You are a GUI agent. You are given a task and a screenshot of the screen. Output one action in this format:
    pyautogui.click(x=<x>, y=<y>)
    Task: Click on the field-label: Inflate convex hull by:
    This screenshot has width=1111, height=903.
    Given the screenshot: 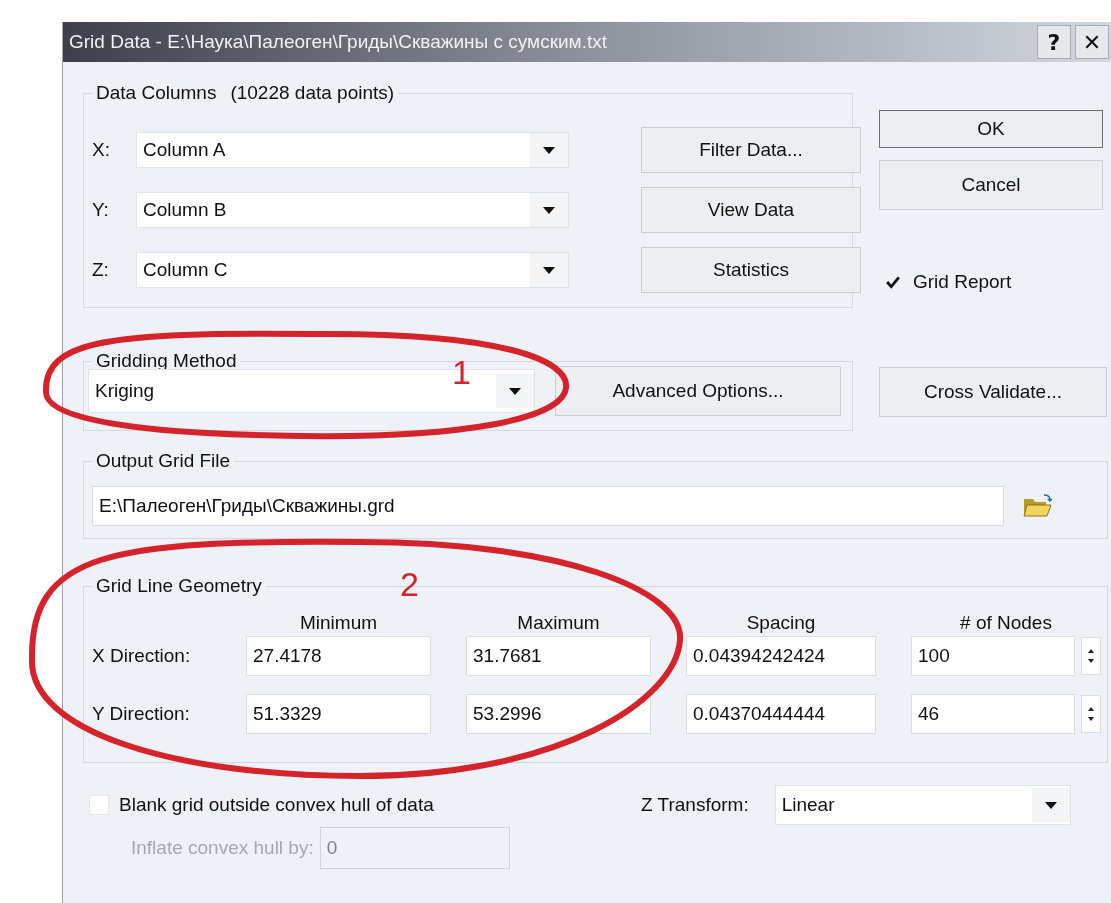 What is the action you would take?
    pyautogui.click(x=222, y=848)
    